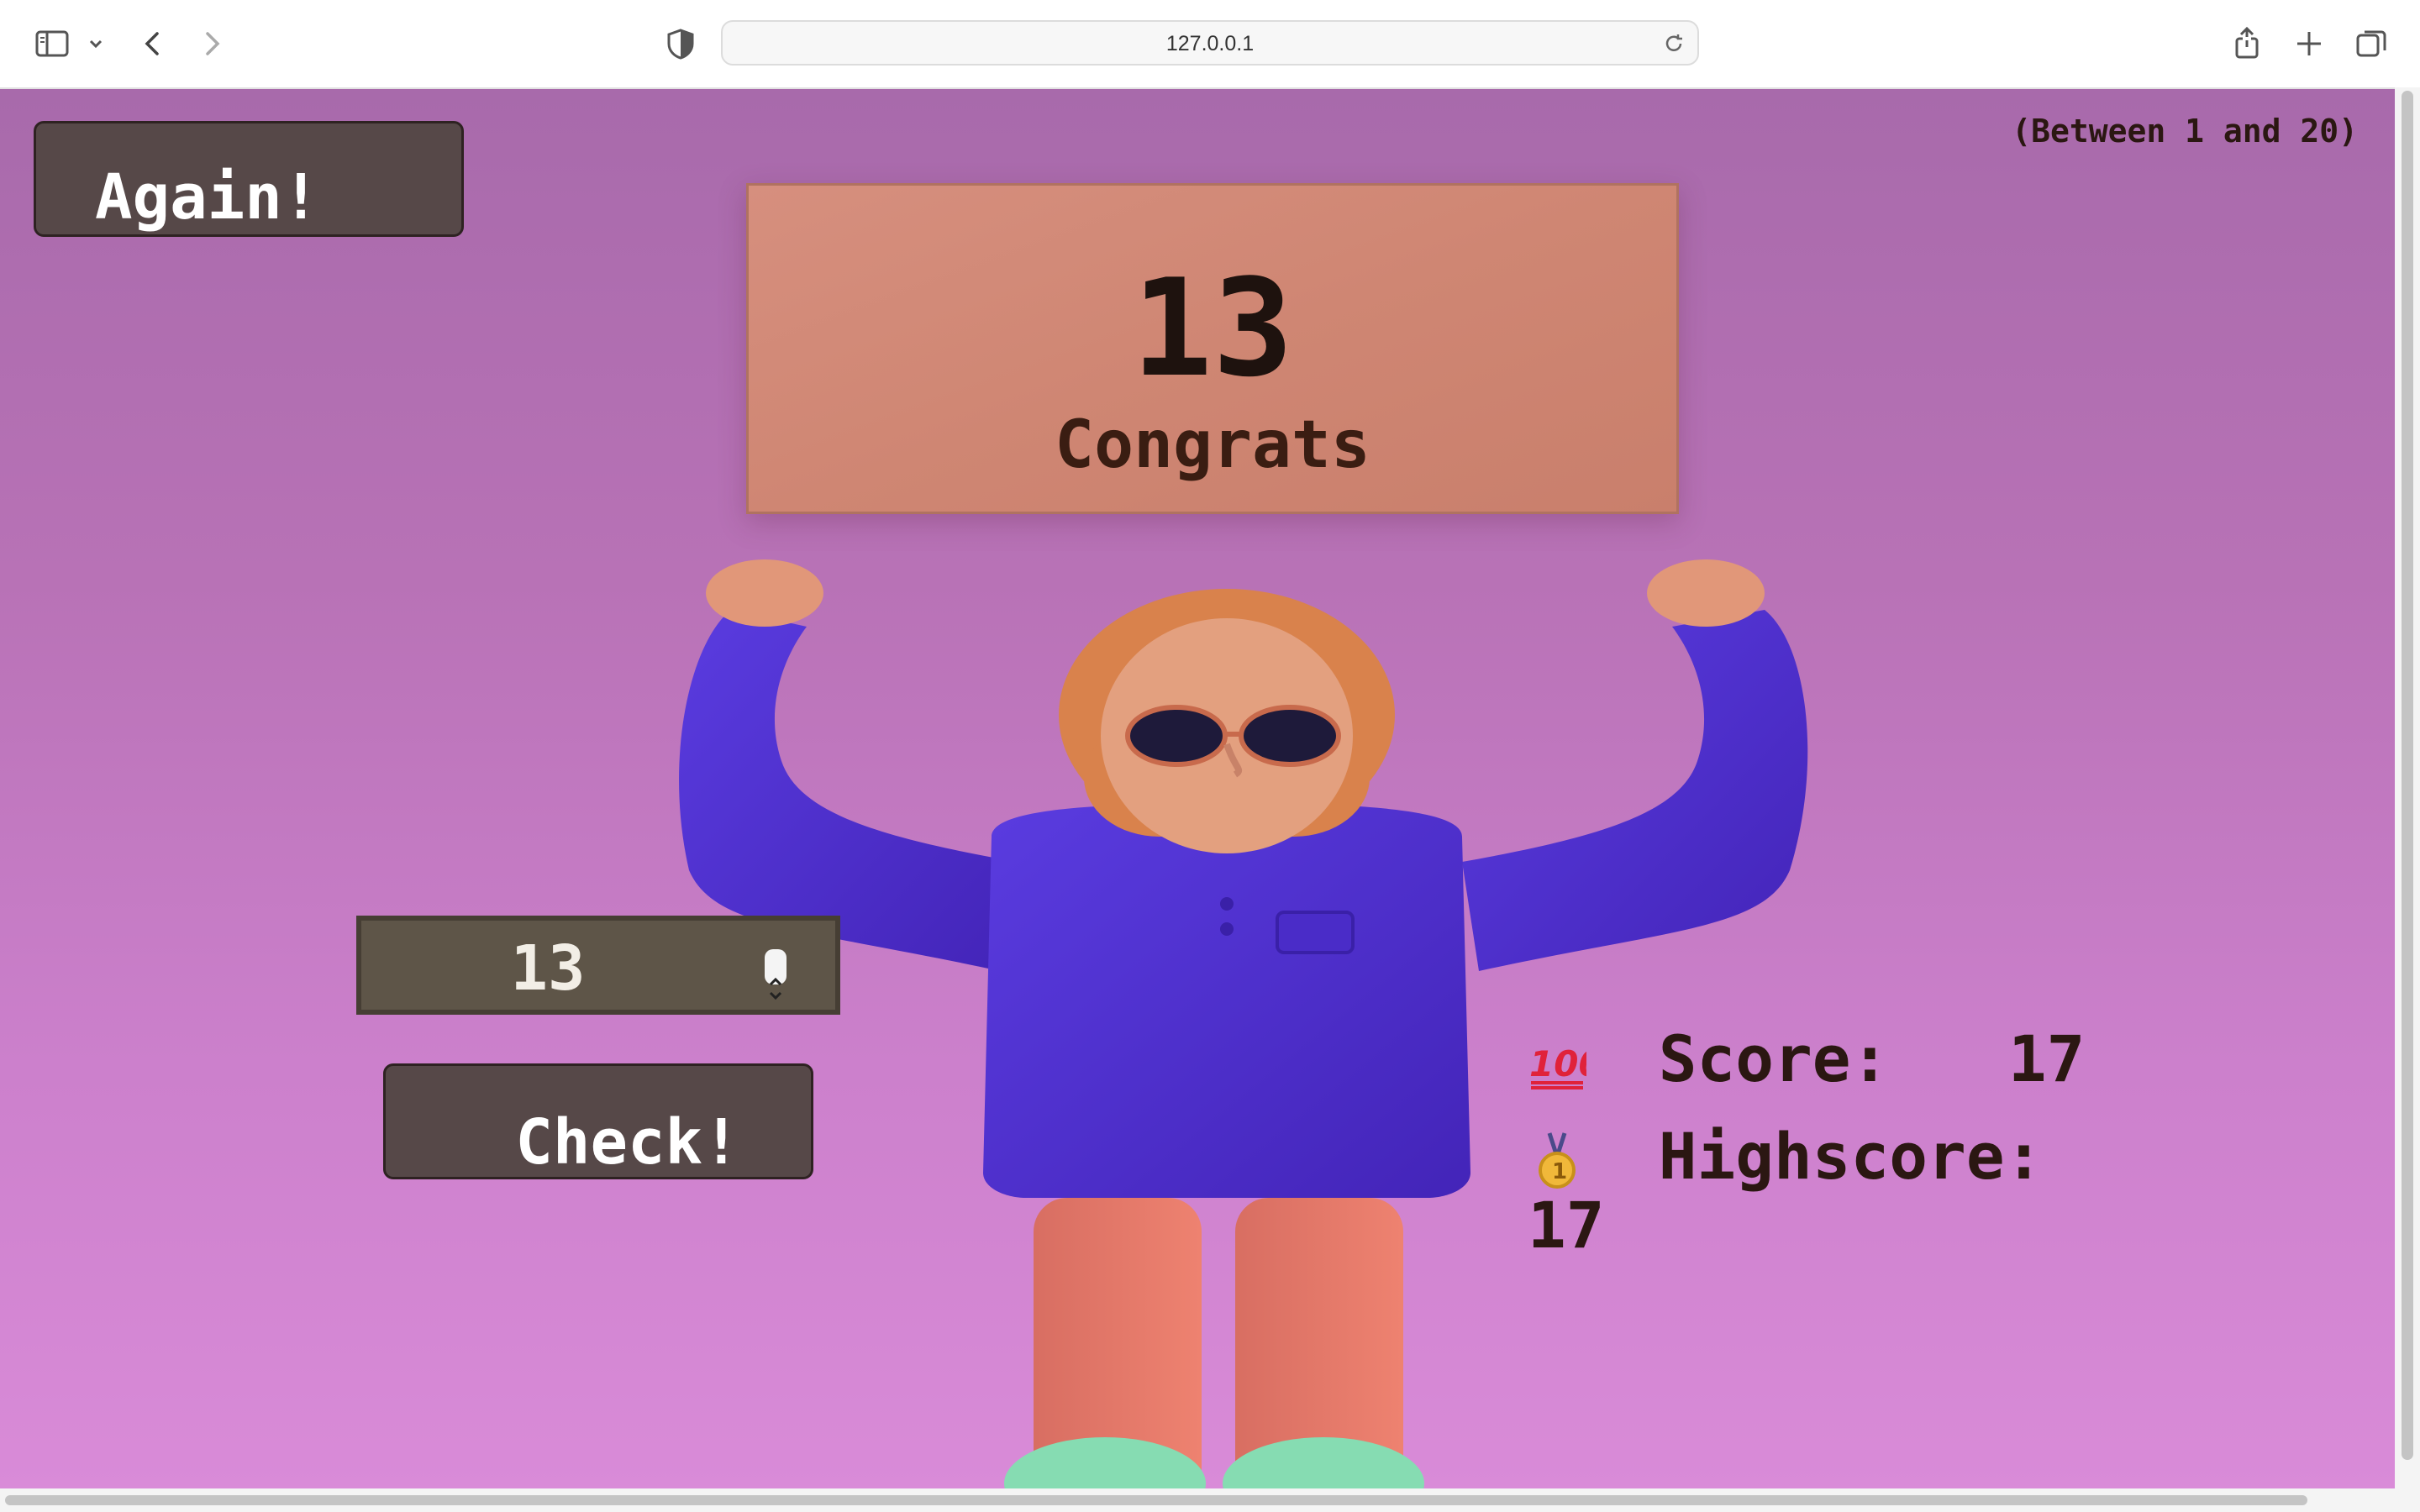 Image resolution: width=2420 pixels, height=1512 pixels. I want to click on new-tab-icon, so click(2309, 43).